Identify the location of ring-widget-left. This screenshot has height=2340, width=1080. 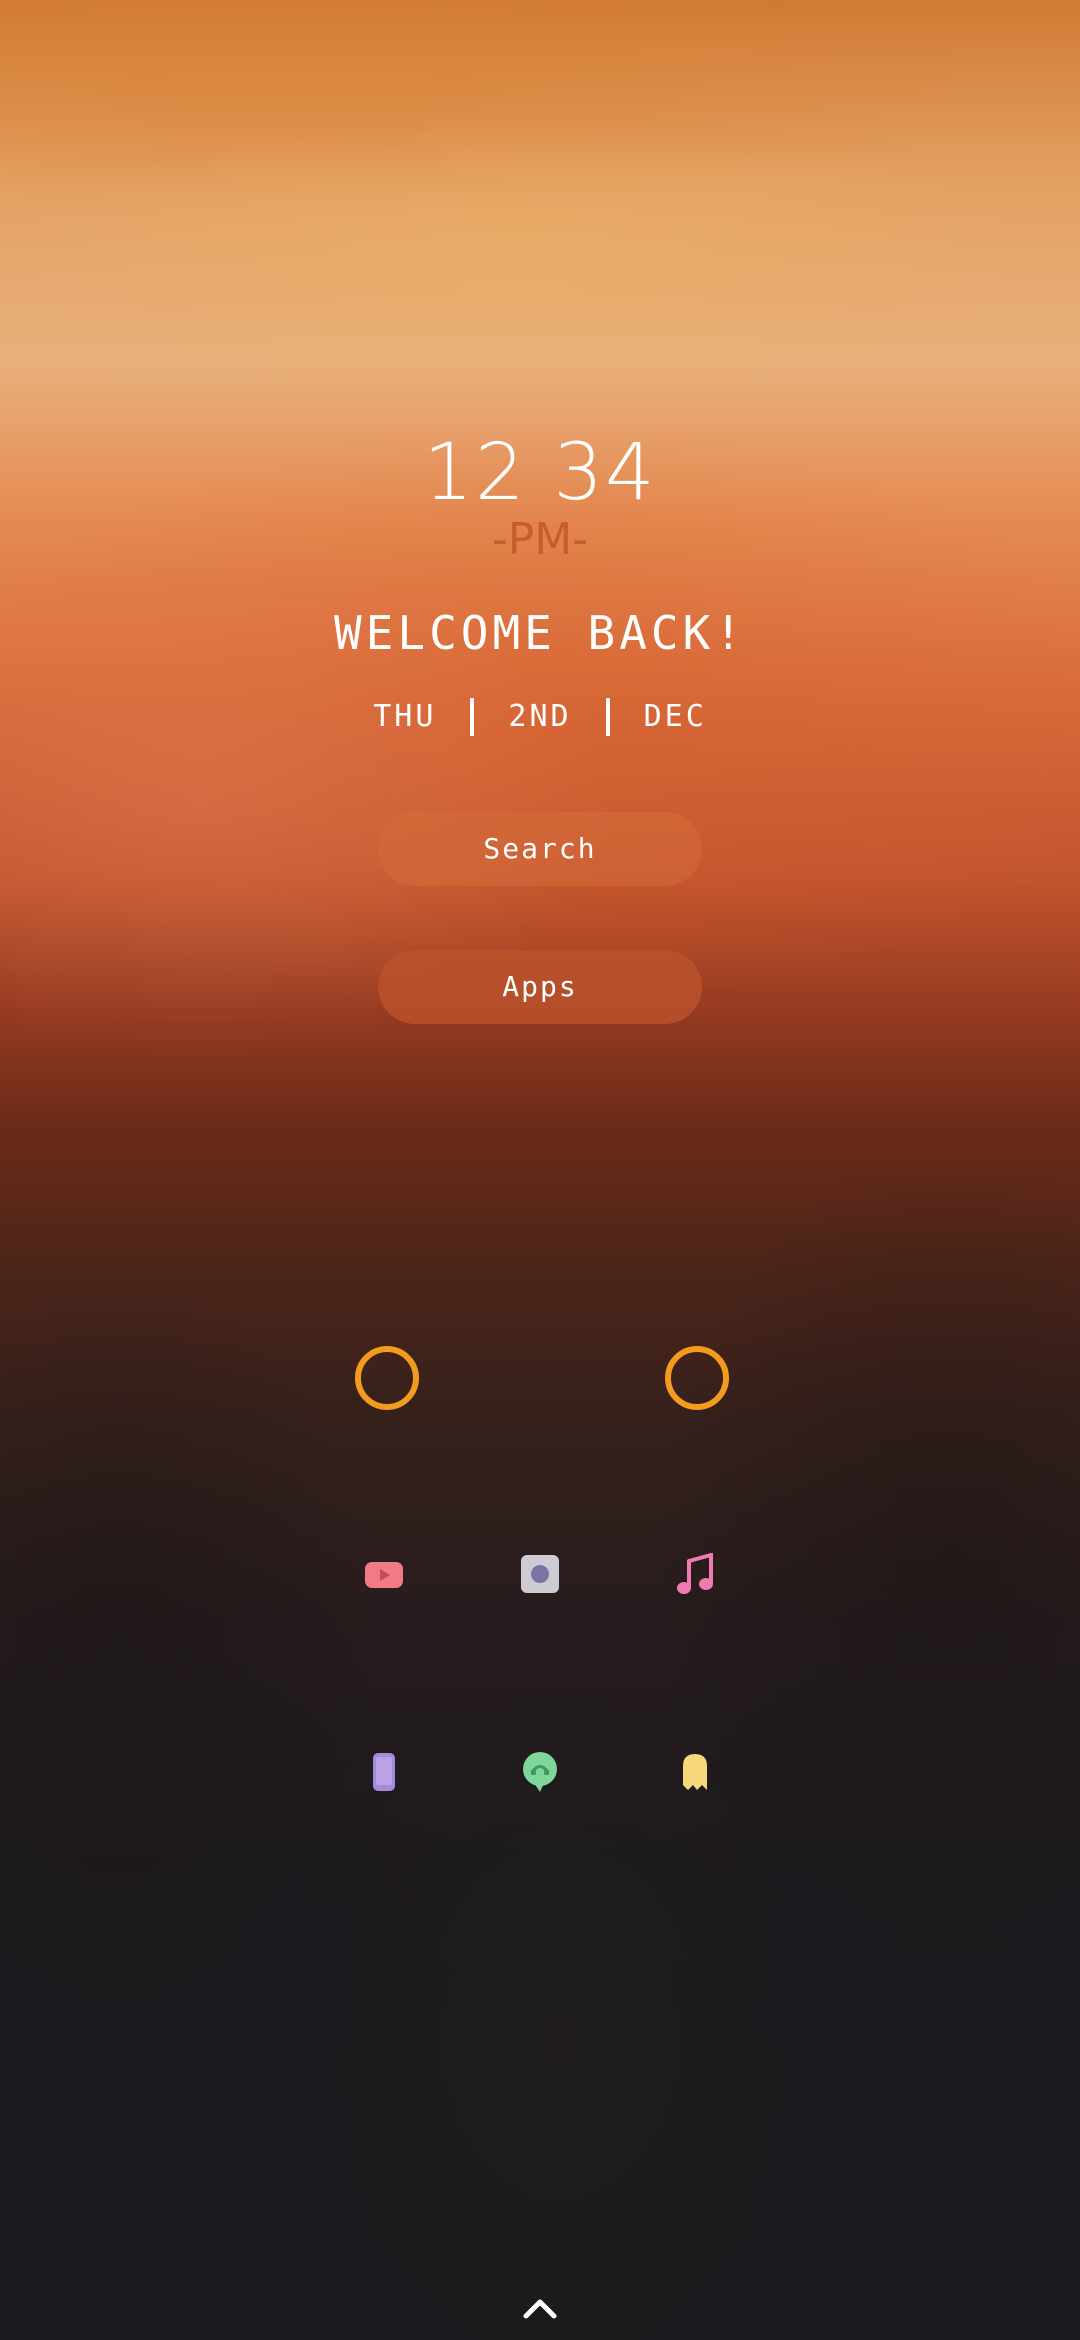
(387, 1378).